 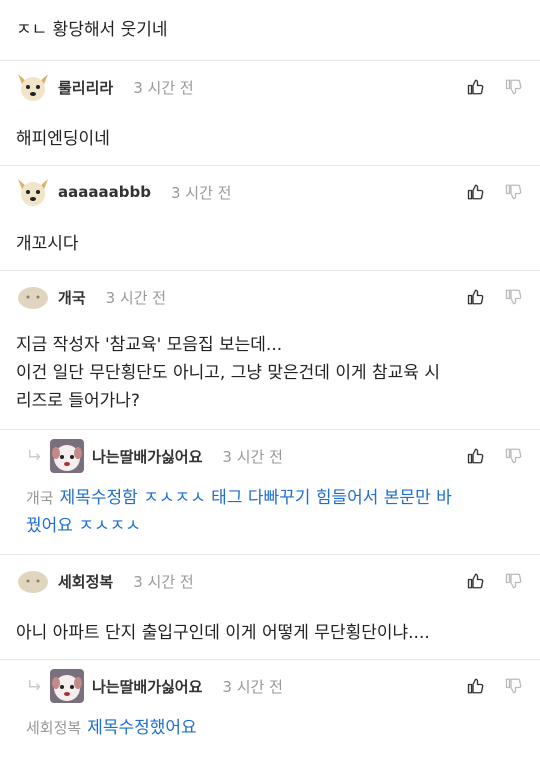 What do you see at coordinates (270, 30) in the screenshot?
I see `prev-comment-body: ㅈㄴ 황당해서 웃기네` at bounding box center [270, 30].